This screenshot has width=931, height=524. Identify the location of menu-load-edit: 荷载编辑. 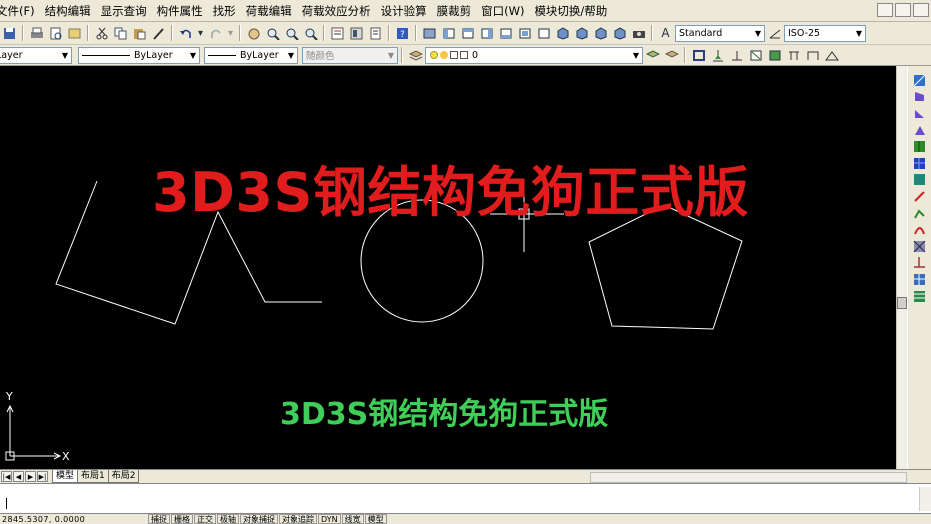
(269, 11).